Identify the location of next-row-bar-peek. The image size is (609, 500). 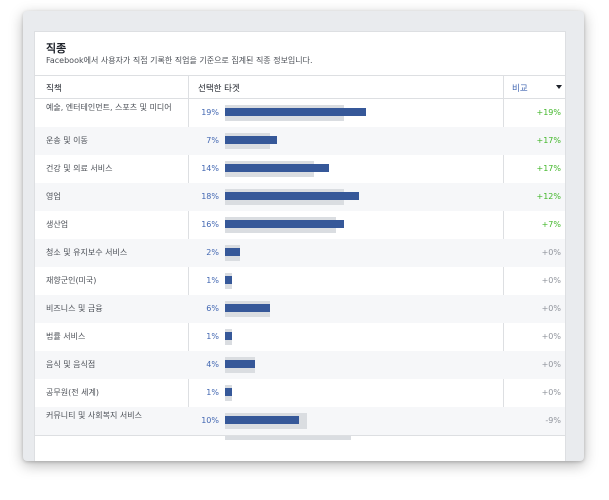
(288, 438).